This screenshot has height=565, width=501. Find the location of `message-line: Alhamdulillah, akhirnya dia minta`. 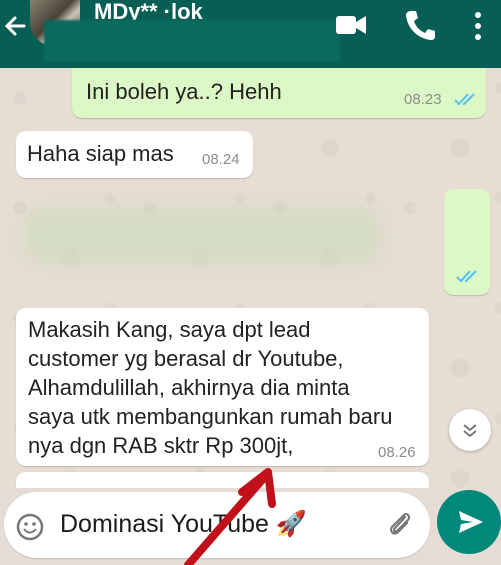

message-line: Alhamdulillah, akhirnya dia minta is located at coordinates (189, 387).